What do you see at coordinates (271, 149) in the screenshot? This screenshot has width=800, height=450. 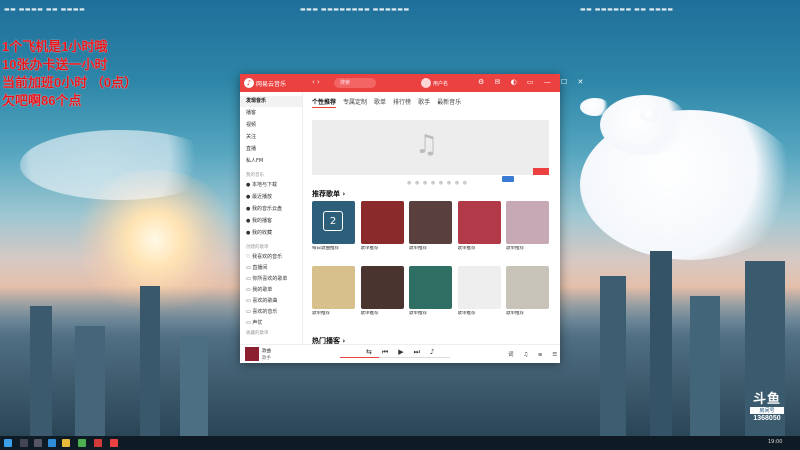 I see `sidebar-item-live: 直播` at bounding box center [271, 149].